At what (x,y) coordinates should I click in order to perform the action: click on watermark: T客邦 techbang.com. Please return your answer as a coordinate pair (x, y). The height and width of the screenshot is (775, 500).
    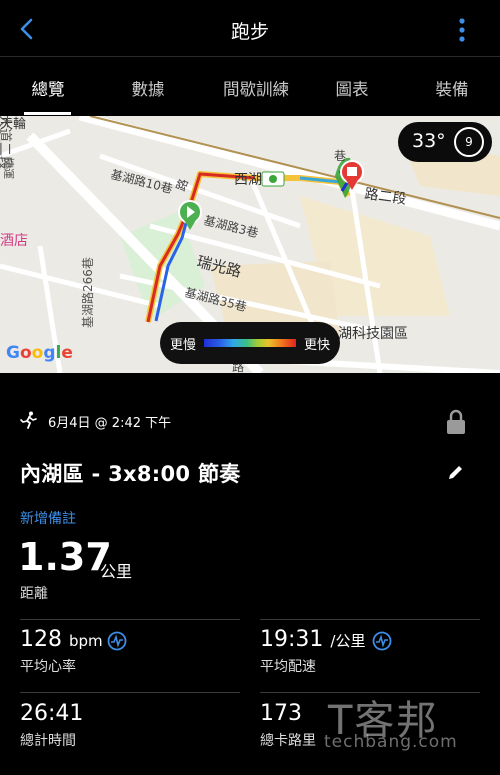
    Looking at the image, I should click on (400, 723).